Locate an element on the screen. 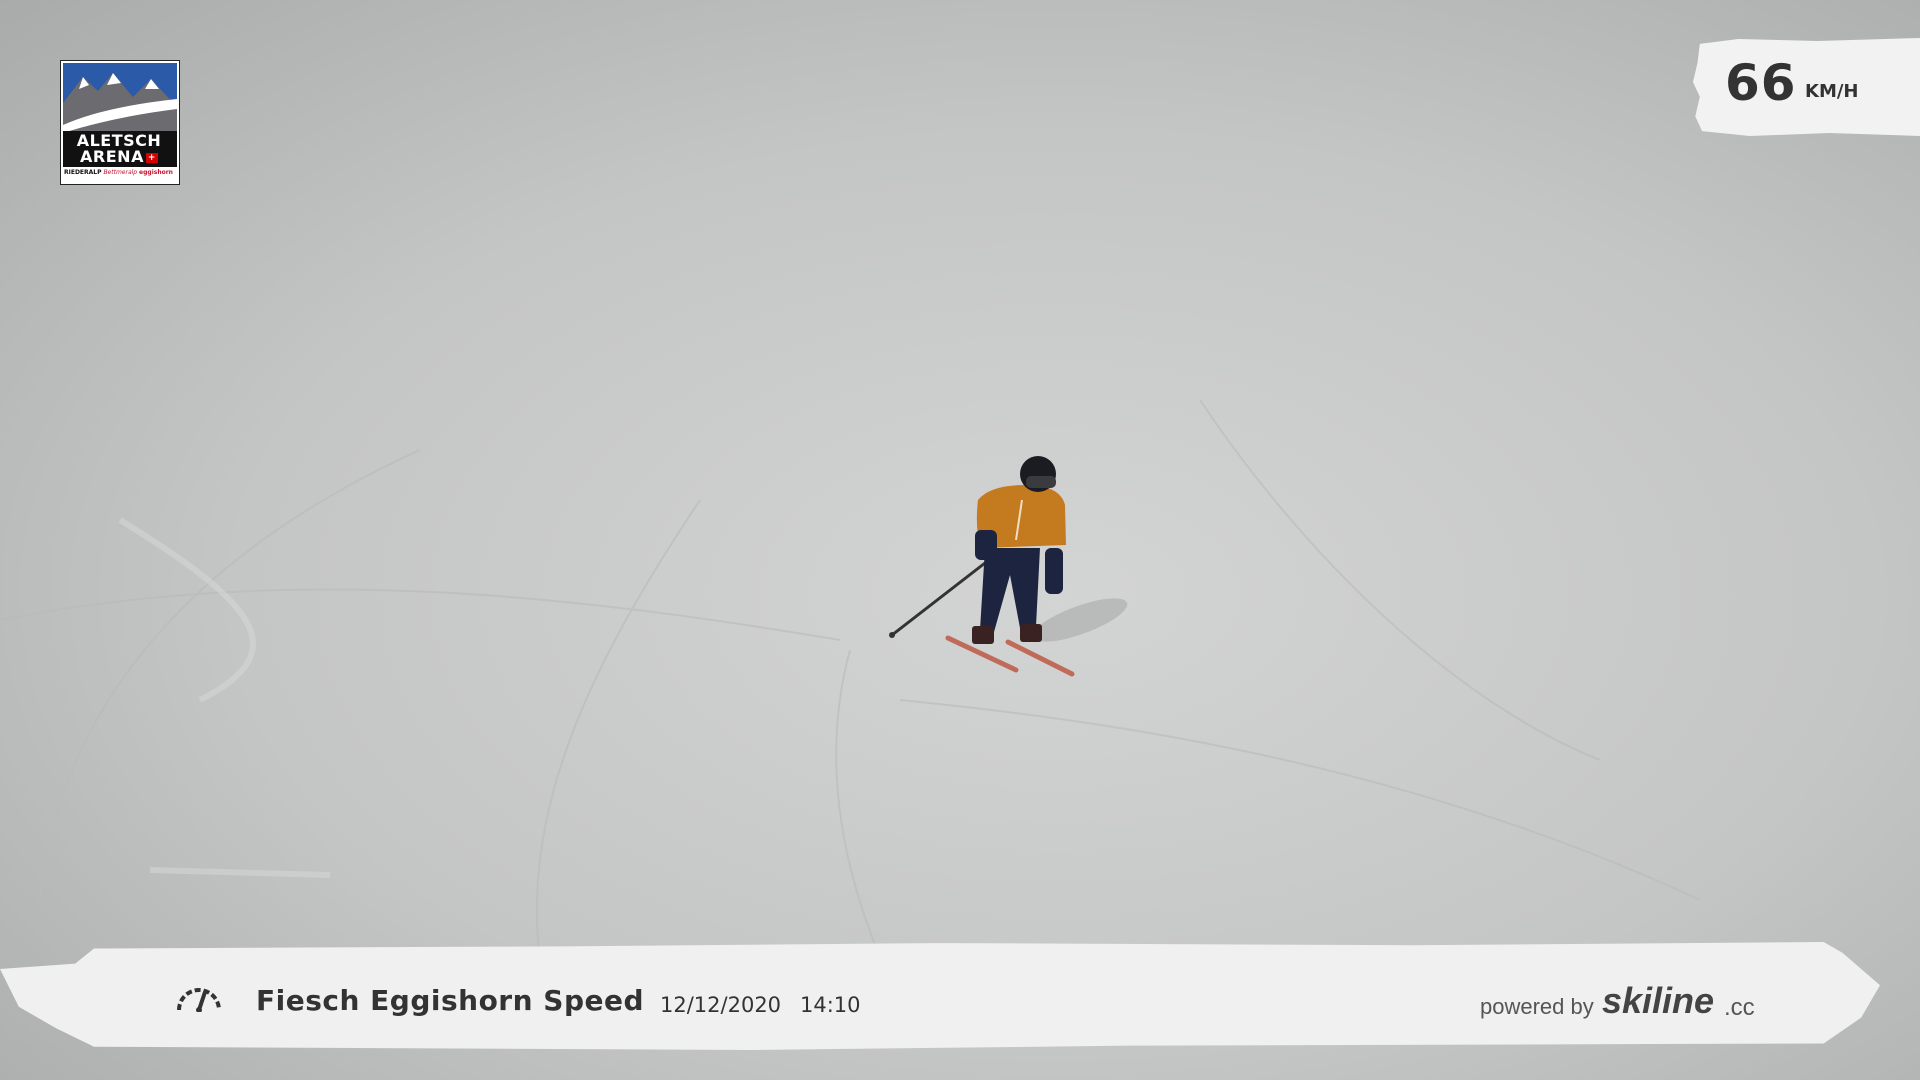  date-label: 12/12/2020 is located at coordinates (721, 1005).